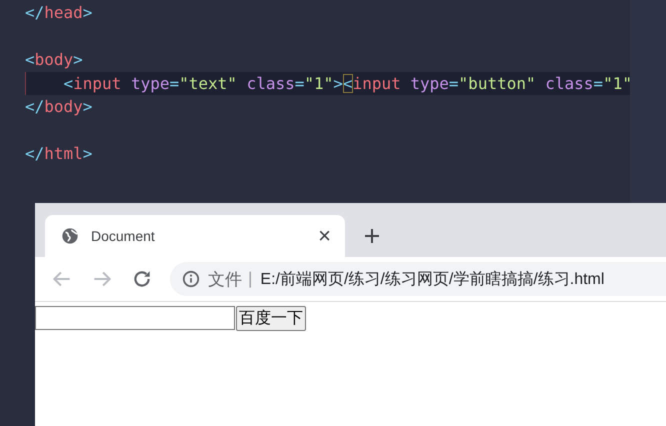 The height and width of the screenshot is (426, 666). I want to click on address-bar: 文件 | E:/前端网页/练习/练习网页/学前瞎搞搞/练习.html, so click(418, 279).